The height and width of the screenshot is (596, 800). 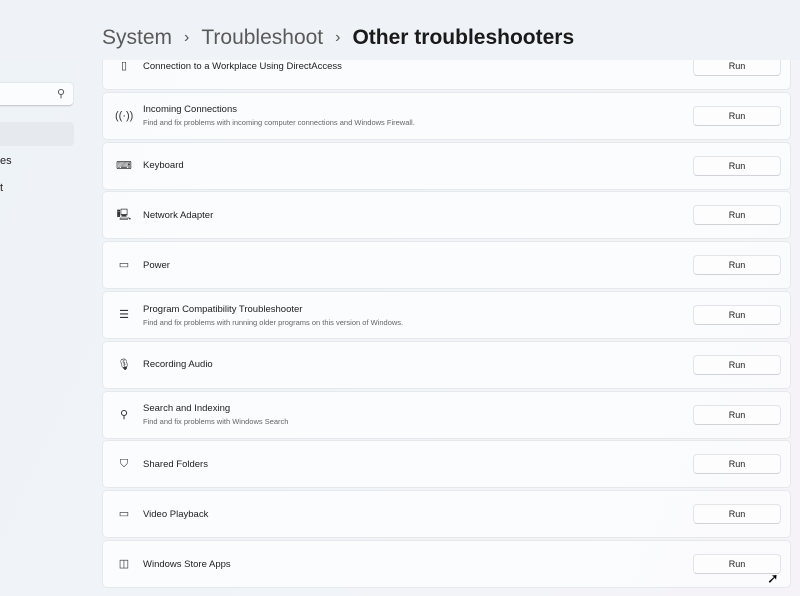 I want to click on page-title: Other troubleshooters, so click(x=463, y=37).